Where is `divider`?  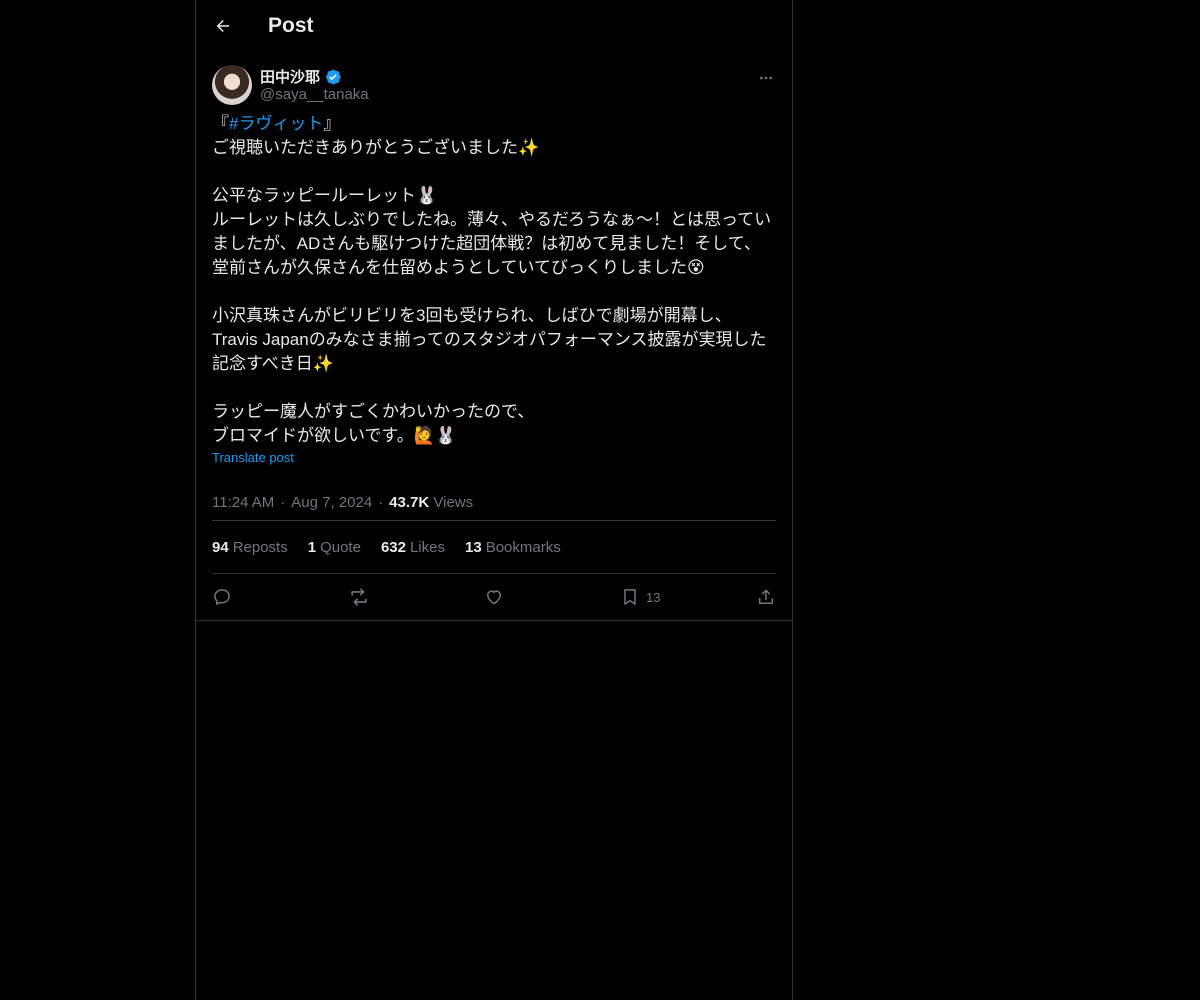 divider is located at coordinates (494, 620).